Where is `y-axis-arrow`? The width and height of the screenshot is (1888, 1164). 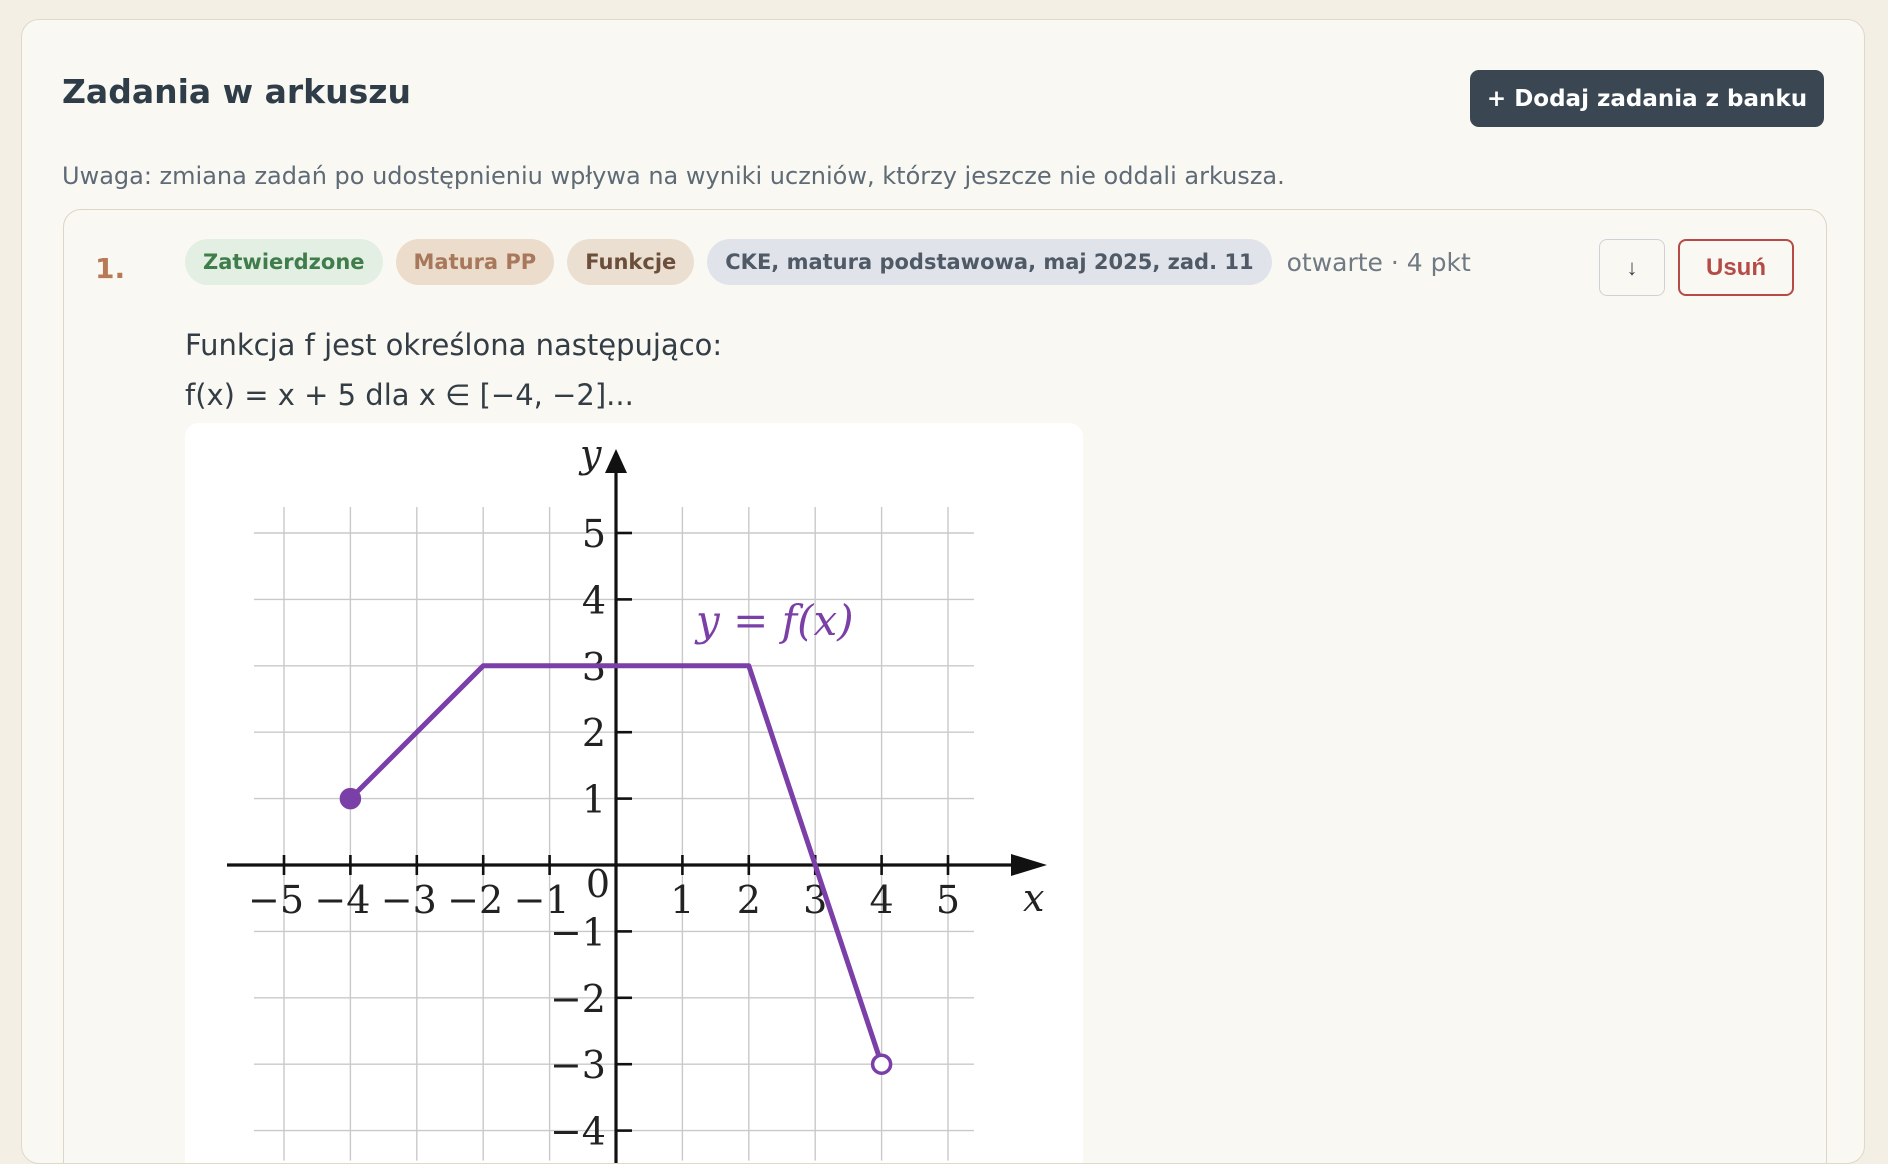
y-axis-arrow is located at coordinates (616, 461).